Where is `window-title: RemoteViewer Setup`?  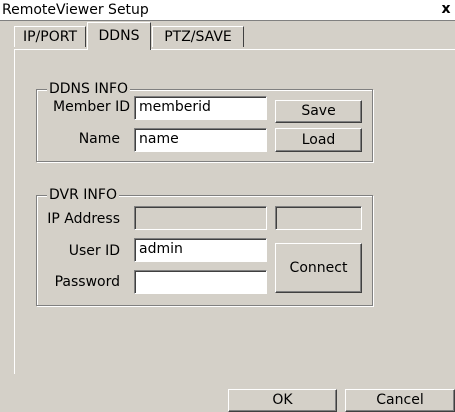 window-title: RemoteViewer Setup is located at coordinates (75, 10).